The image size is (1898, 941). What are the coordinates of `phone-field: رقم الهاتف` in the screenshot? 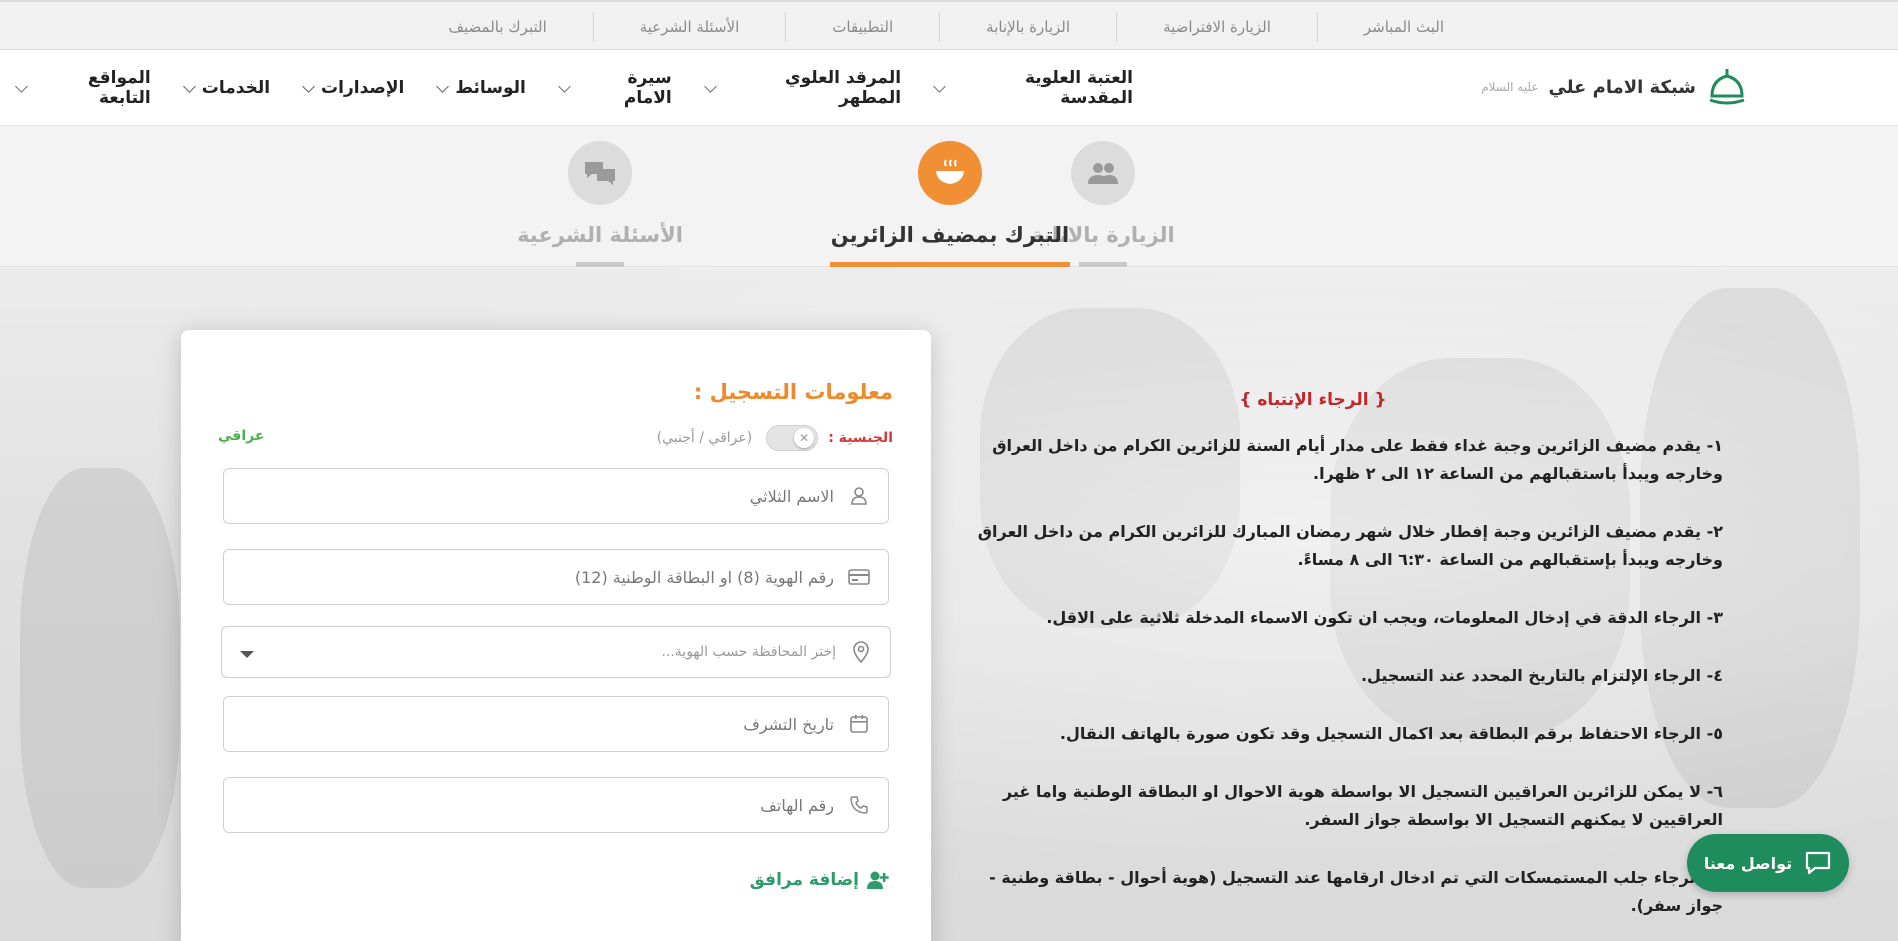 It's located at (556, 805).